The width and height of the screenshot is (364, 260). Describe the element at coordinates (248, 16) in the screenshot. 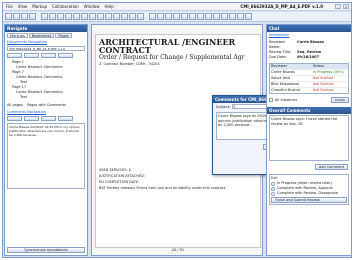

I see `info-icon` at that location.